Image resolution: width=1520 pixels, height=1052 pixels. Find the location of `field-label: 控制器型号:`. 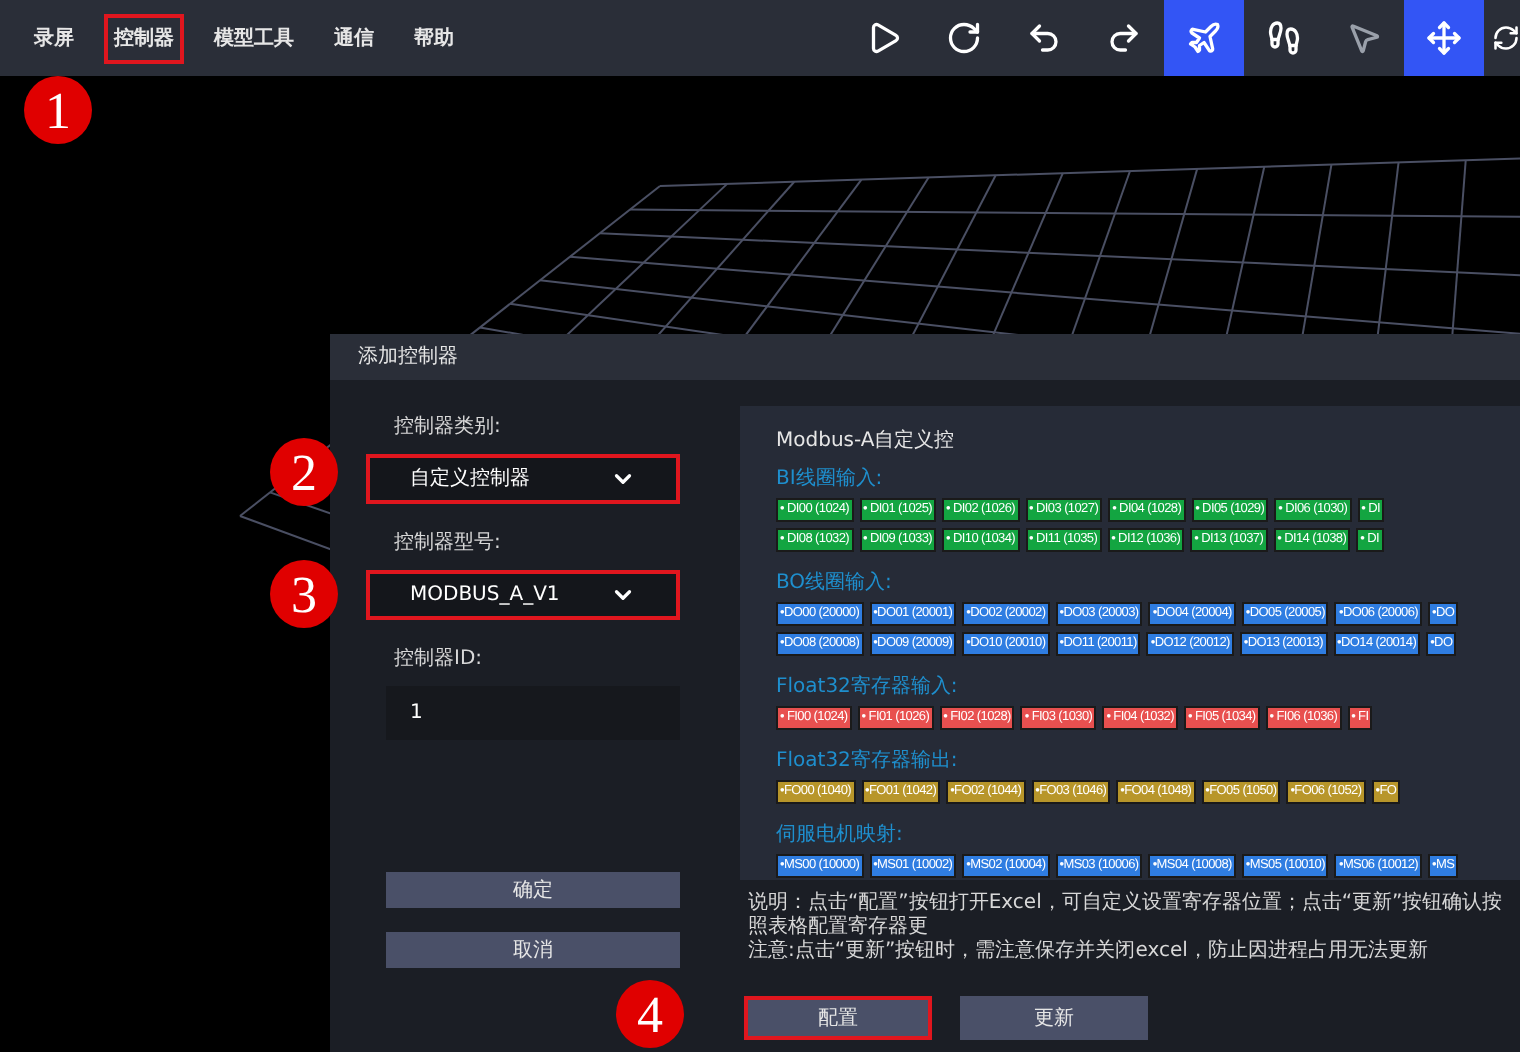

field-label: 控制器型号: is located at coordinates (448, 543).